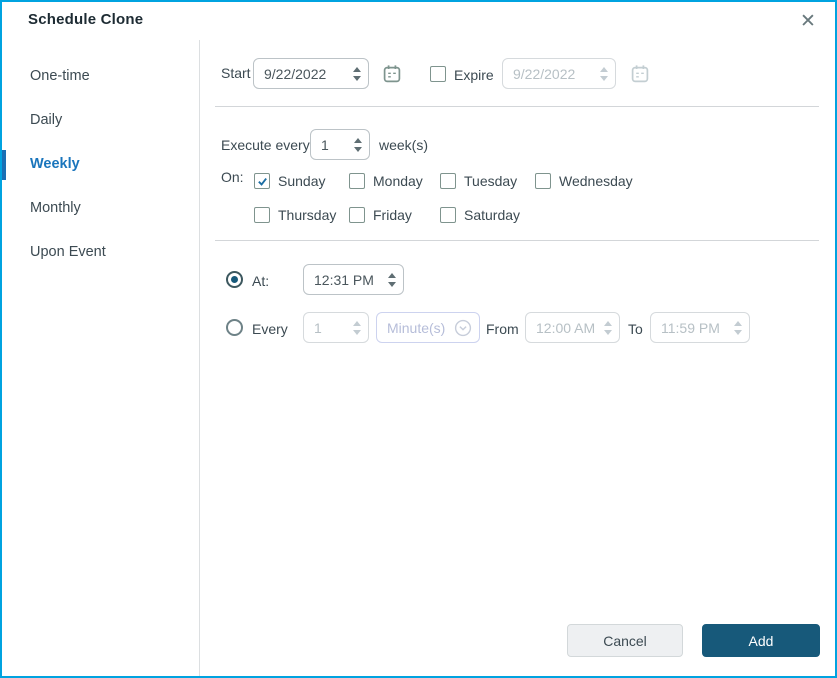  I want to click on from-time-spinner, so click(608, 327).